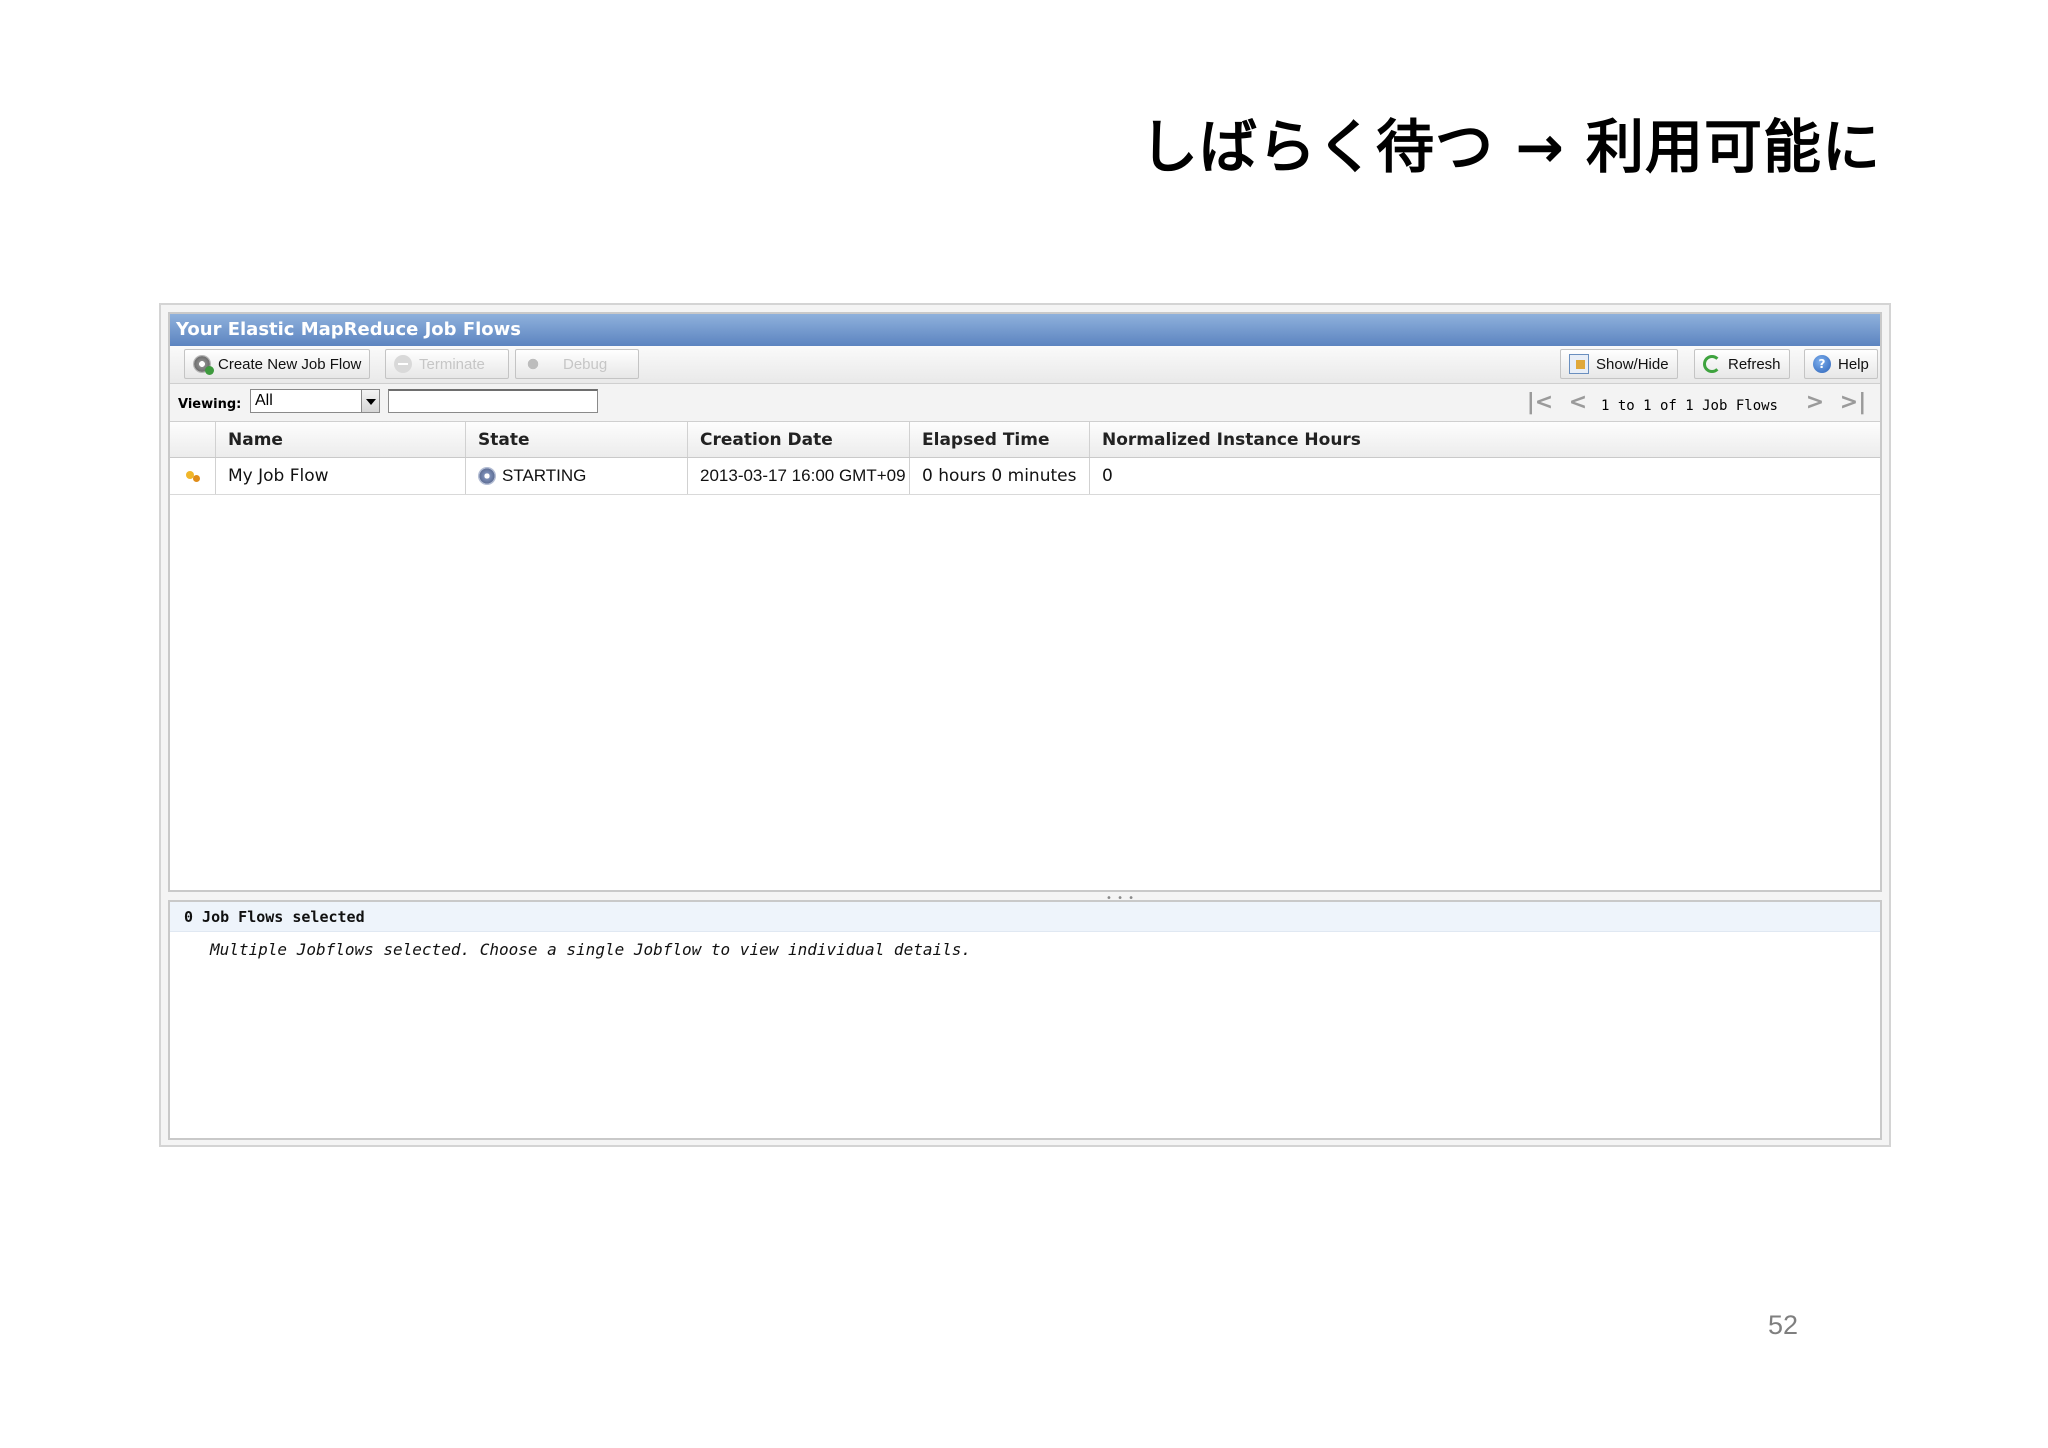  Describe the element at coordinates (1510, 147) in the screenshot. I see `slide-title: しばらく待つ → 利用可能に` at that location.